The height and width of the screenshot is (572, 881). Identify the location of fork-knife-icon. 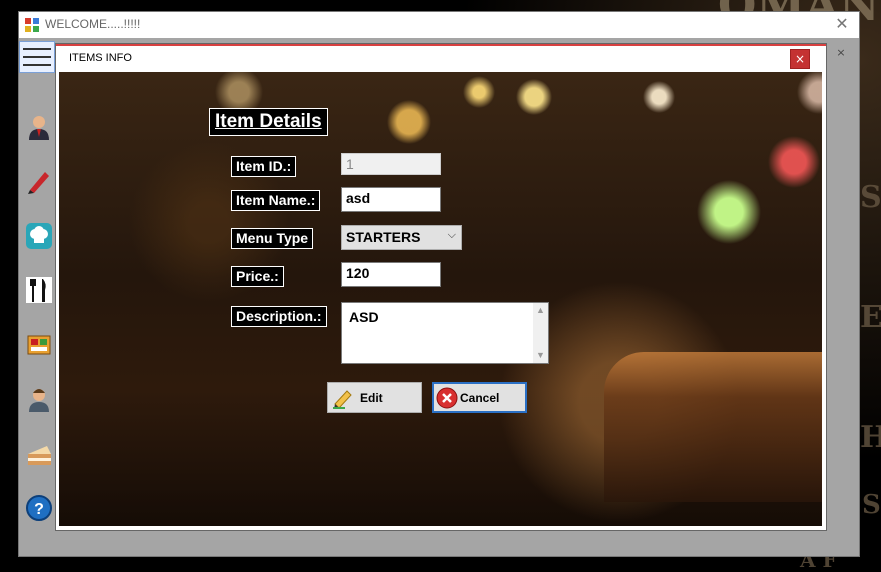
(39, 290).